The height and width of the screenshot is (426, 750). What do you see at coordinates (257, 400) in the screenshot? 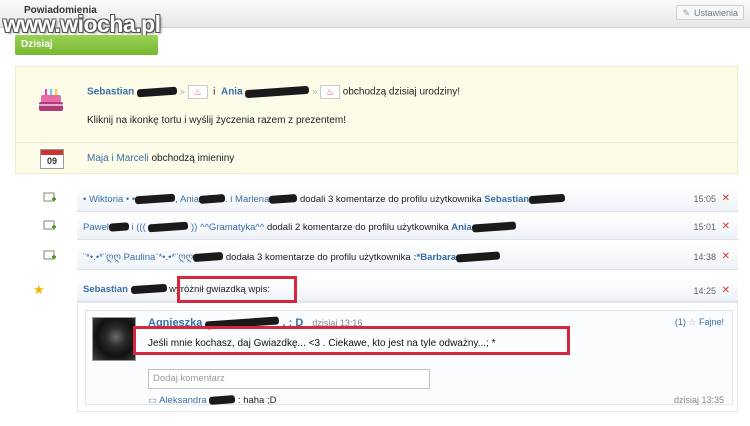
I see `reply-text: : haha ;D` at bounding box center [257, 400].